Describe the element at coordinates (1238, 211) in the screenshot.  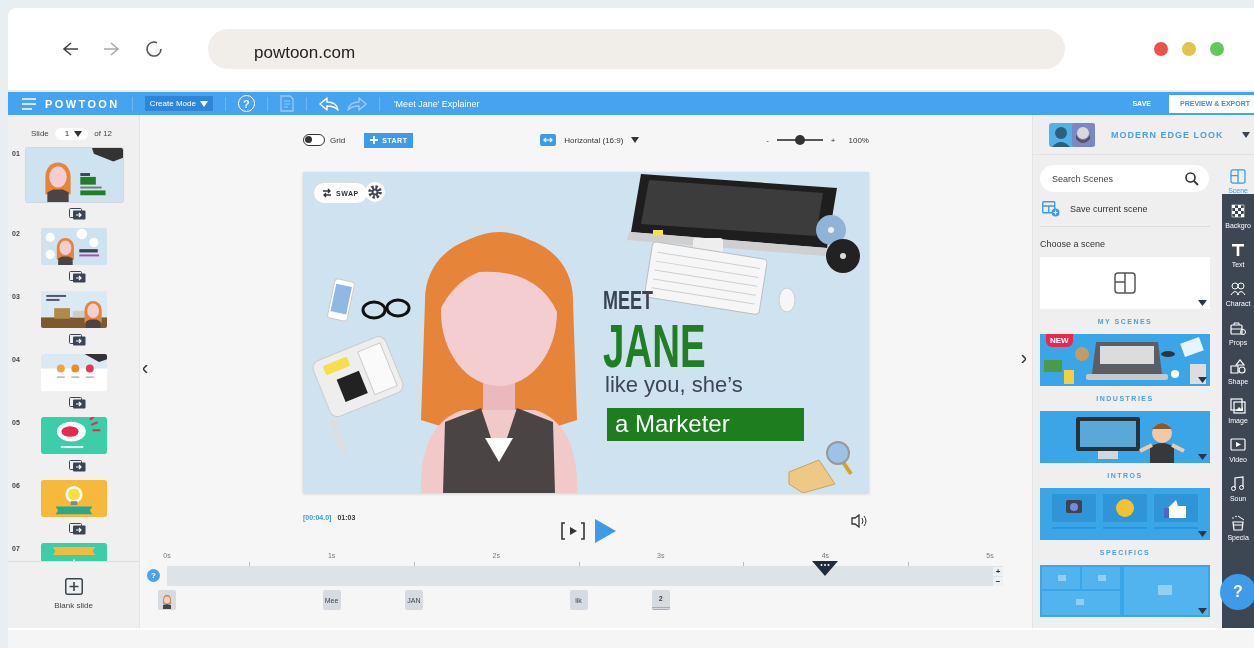
I see `background-icon` at that location.